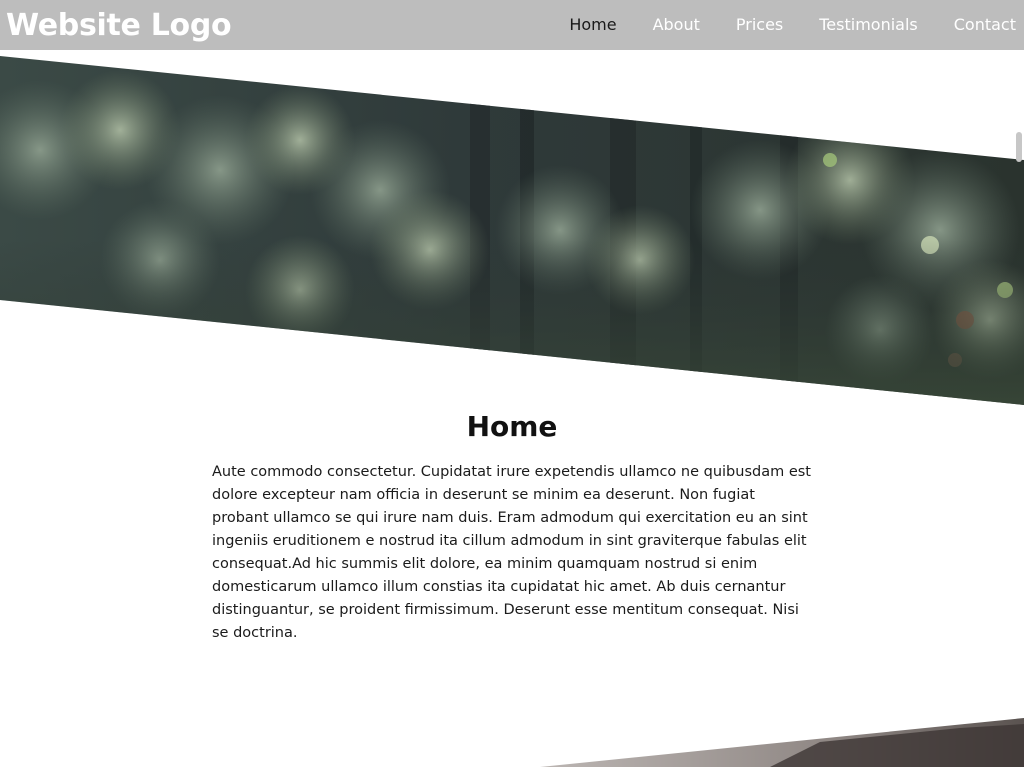  I want to click on nav-item-home: Home, so click(592, 25).